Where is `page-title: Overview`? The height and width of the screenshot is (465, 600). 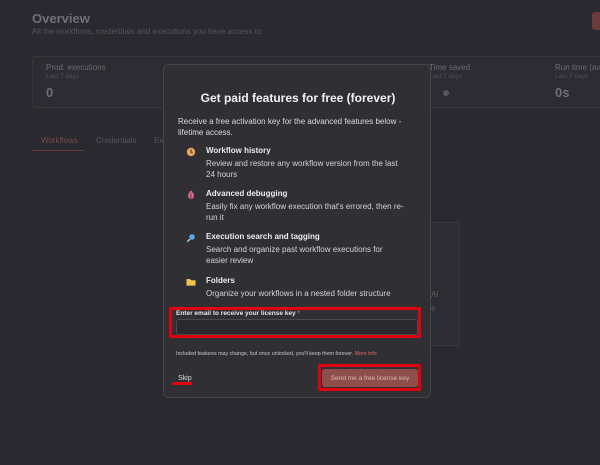 page-title: Overview is located at coordinates (61, 18).